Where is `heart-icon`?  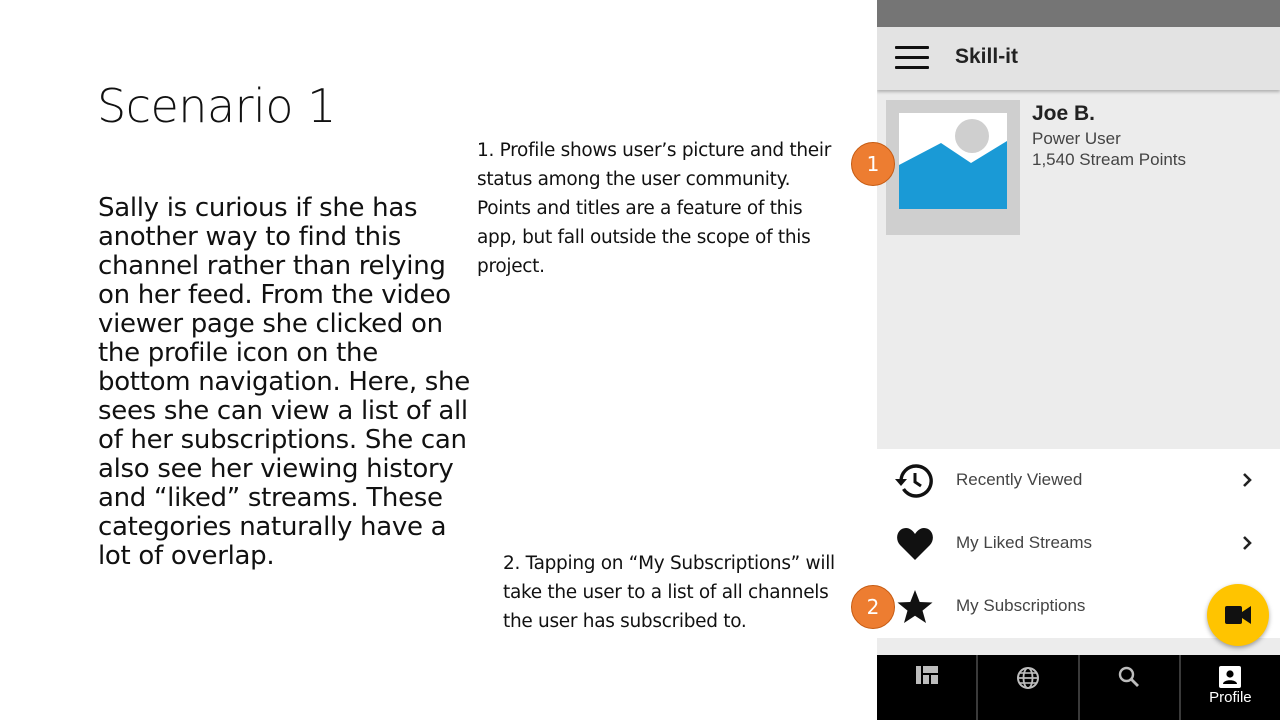
heart-icon is located at coordinates (915, 544).